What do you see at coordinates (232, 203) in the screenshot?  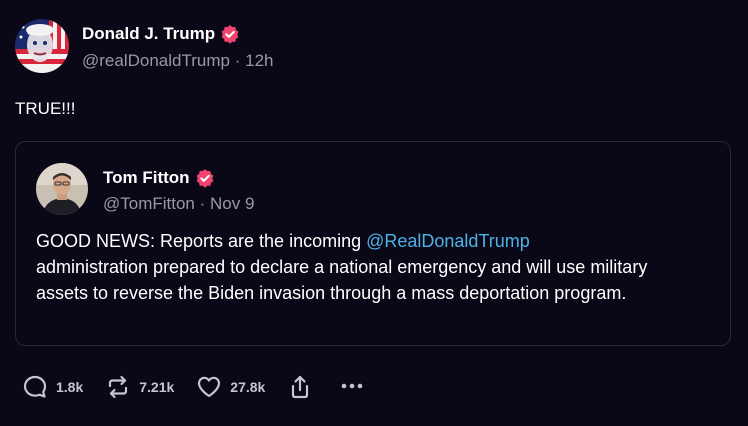 I see `quote-date: Nov 9` at bounding box center [232, 203].